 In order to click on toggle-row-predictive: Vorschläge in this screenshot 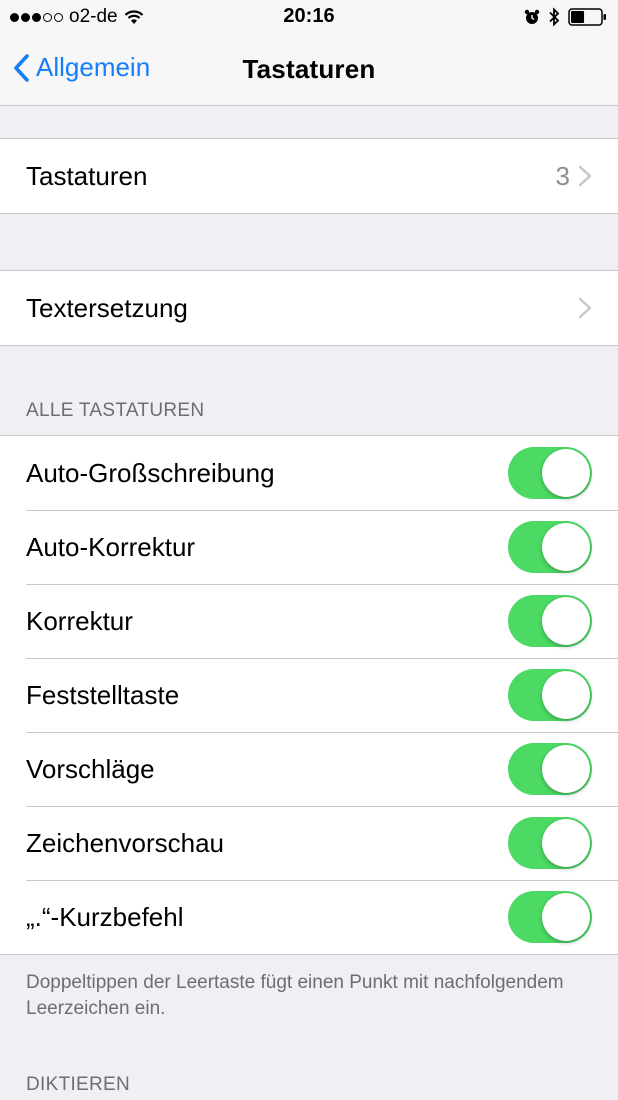, I will do `click(309, 769)`.